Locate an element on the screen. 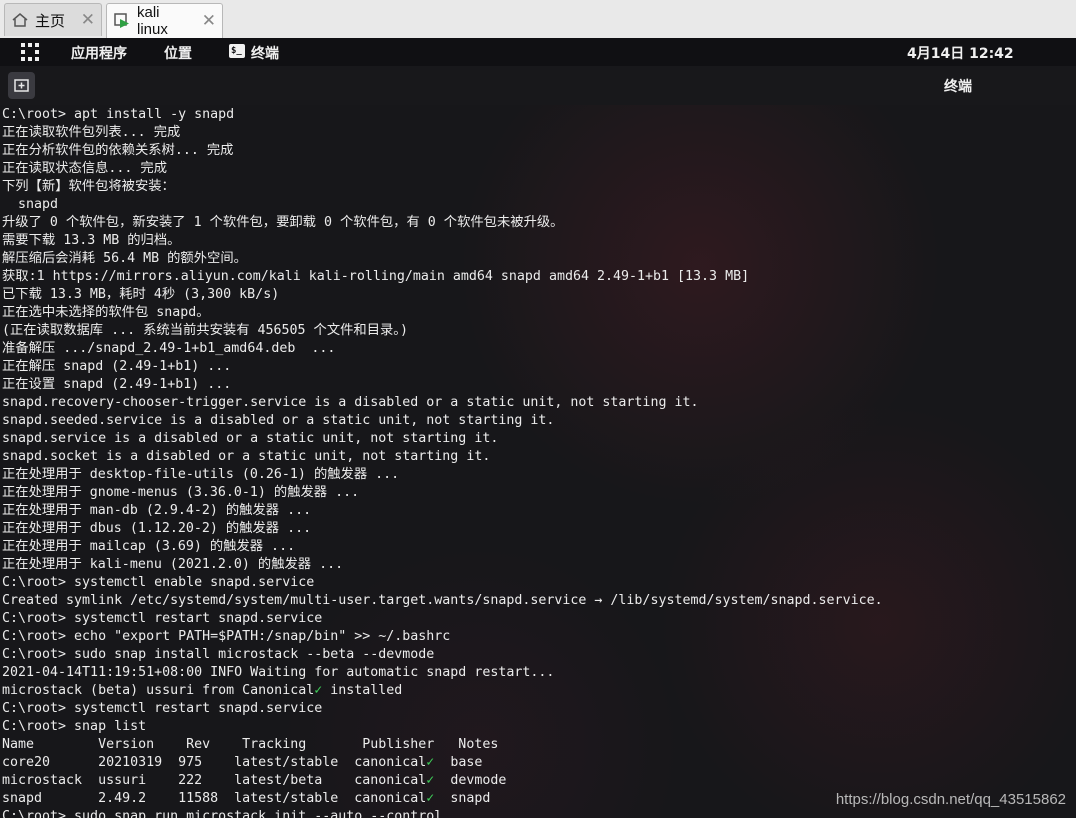 This screenshot has height=818, width=1076. new-tab-button is located at coordinates (21, 85).